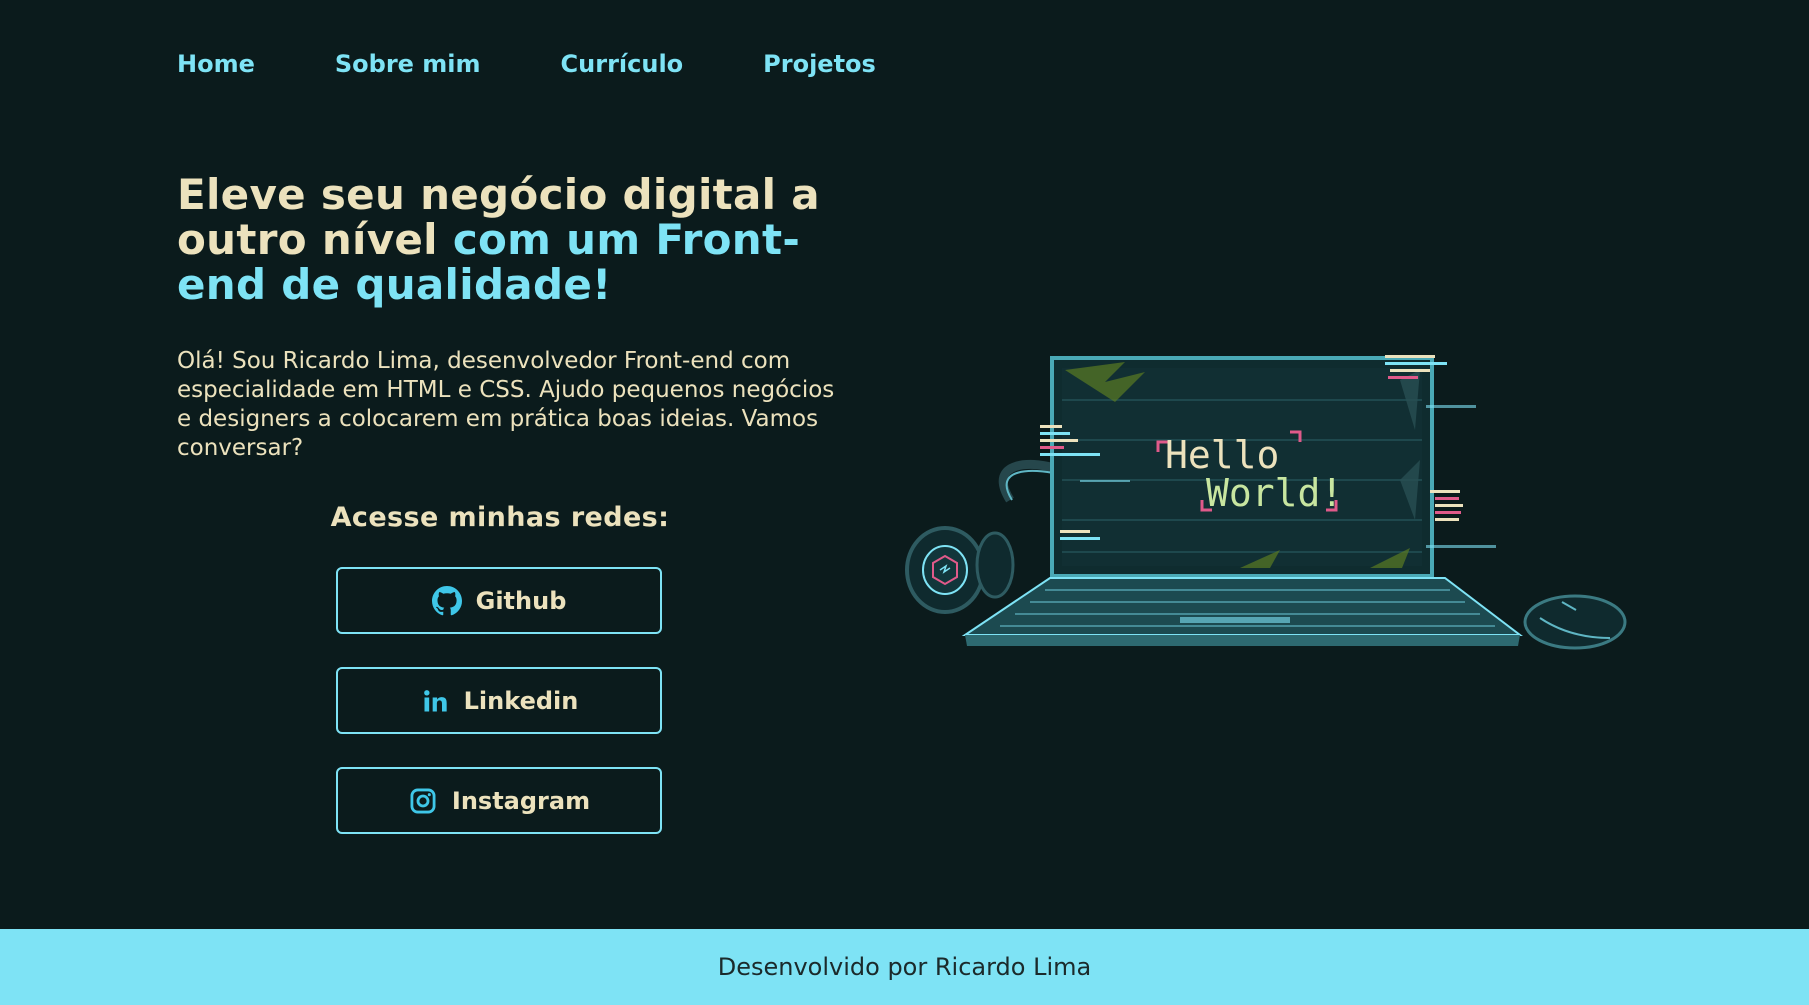 The height and width of the screenshot is (1005, 1809). What do you see at coordinates (622, 64) in the screenshot?
I see `nav-curriculo: Currículo` at bounding box center [622, 64].